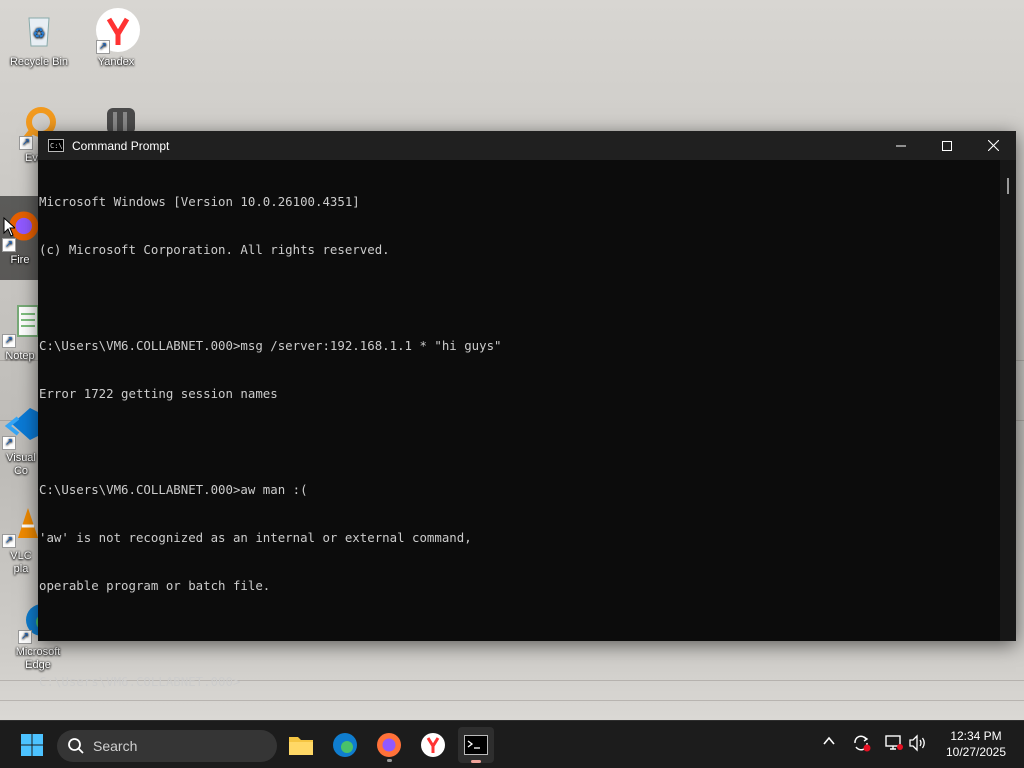  I want to click on console-line: Error 1722 getting session names, so click(158, 393).